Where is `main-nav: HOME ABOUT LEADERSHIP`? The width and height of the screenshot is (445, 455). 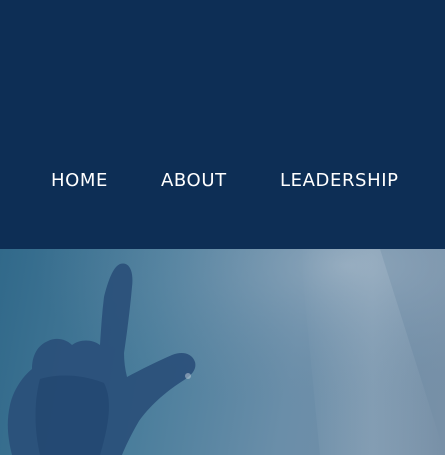 main-nav: HOME ABOUT LEADERSHIP is located at coordinates (222, 181).